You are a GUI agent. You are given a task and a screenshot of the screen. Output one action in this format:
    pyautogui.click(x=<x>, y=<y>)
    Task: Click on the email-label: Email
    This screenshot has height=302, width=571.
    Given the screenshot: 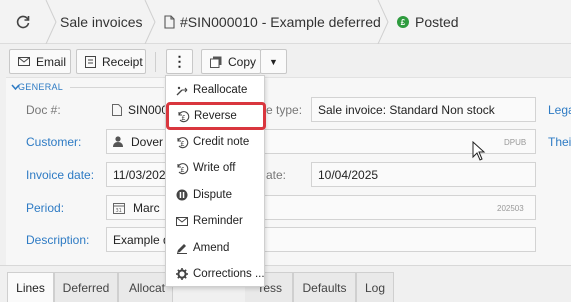 What is the action you would take?
    pyautogui.click(x=51, y=61)
    